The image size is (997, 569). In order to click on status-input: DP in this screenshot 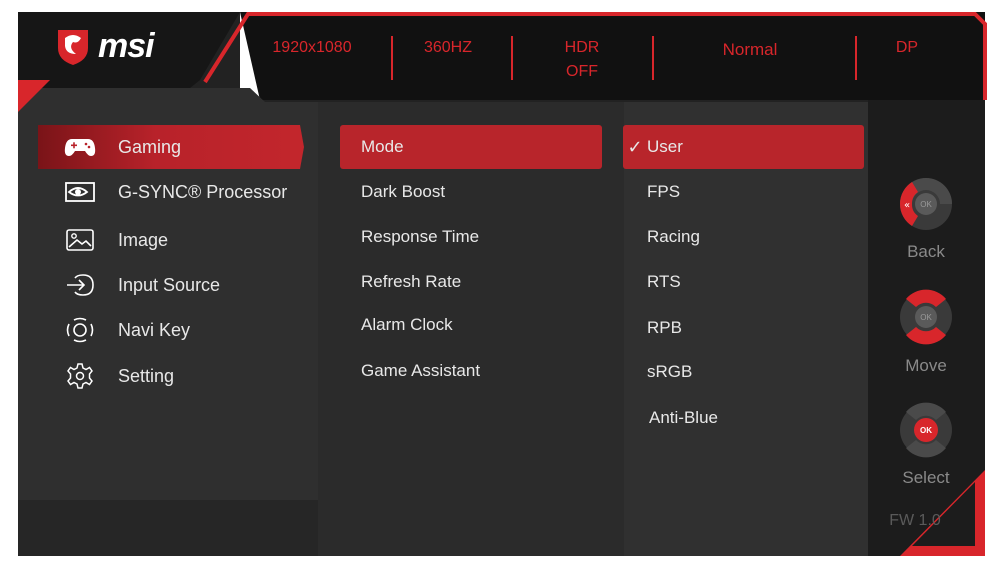, I will do `click(907, 47)`.